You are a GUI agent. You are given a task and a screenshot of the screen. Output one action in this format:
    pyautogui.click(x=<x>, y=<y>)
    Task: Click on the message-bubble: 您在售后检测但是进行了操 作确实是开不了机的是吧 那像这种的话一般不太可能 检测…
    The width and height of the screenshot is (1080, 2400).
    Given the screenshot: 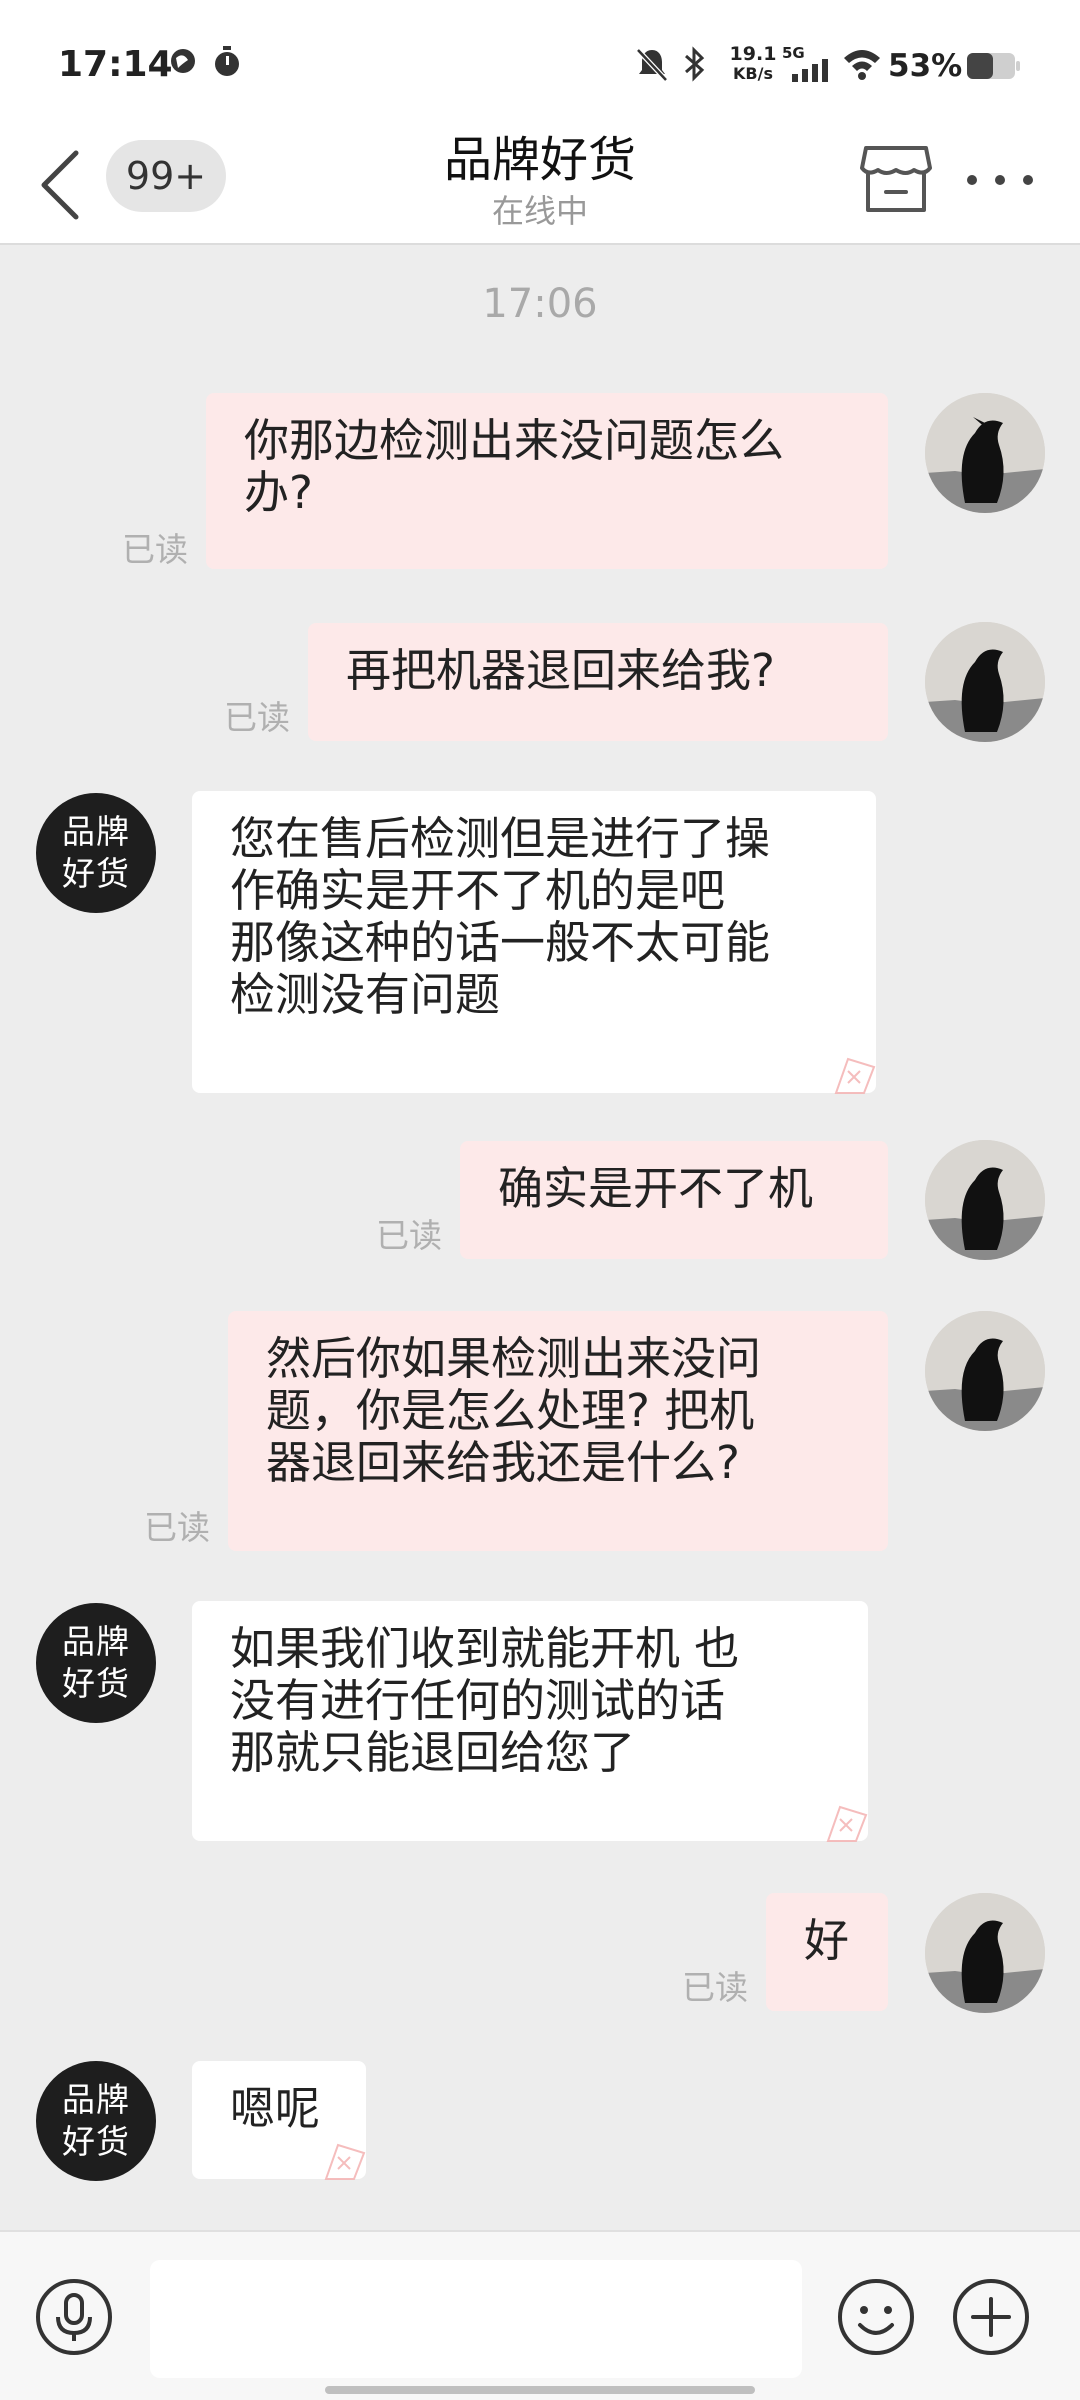 What is the action you would take?
    pyautogui.click(x=534, y=942)
    